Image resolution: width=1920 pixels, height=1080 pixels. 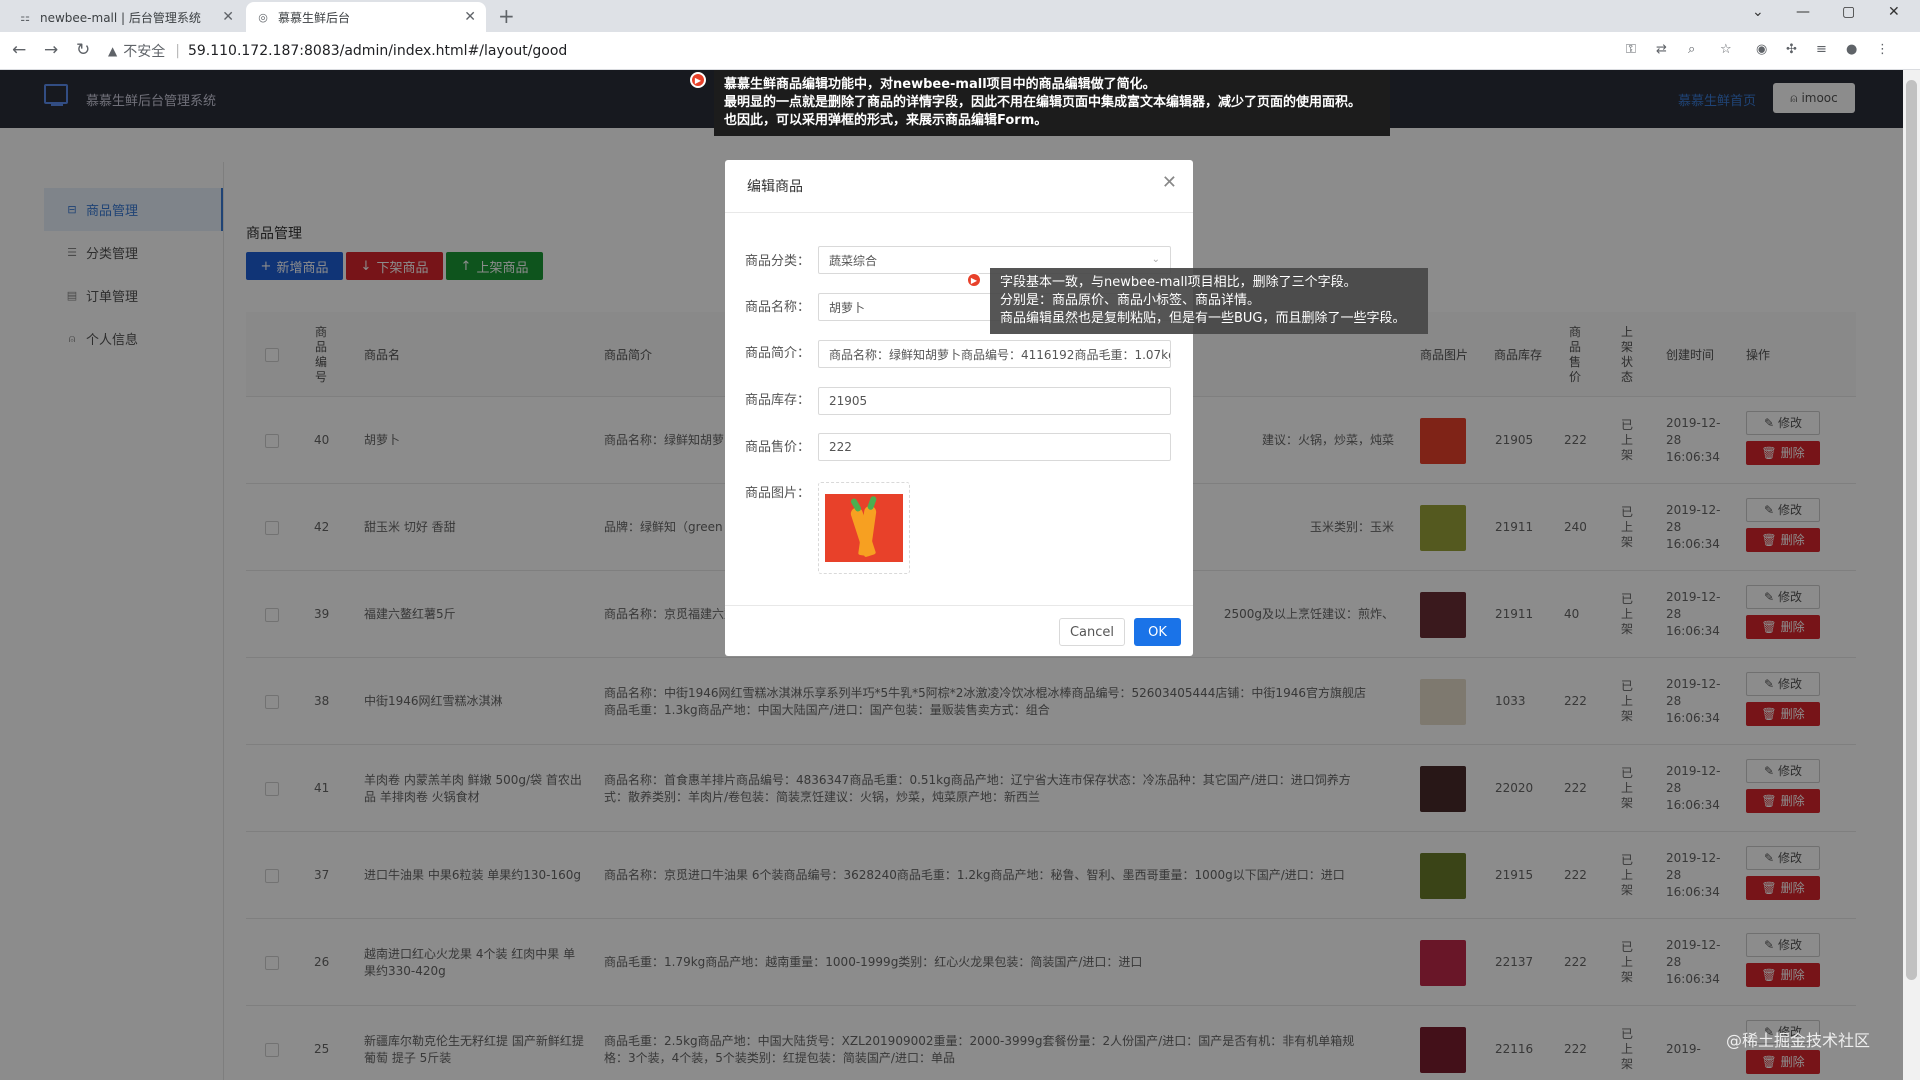 What do you see at coordinates (1798, 1040) in the screenshot?
I see `watermark: @稀土掘金技术社区` at bounding box center [1798, 1040].